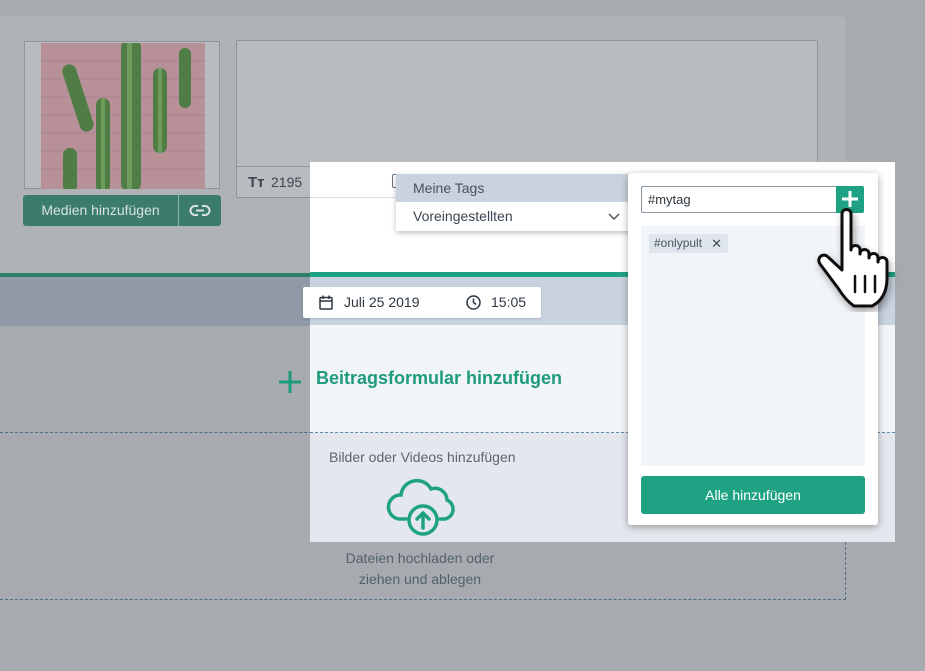 The height and width of the screenshot is (671, 925). I want to click on add-post-form-label: Beitragsformular hinzufügen, so click(439, 378).